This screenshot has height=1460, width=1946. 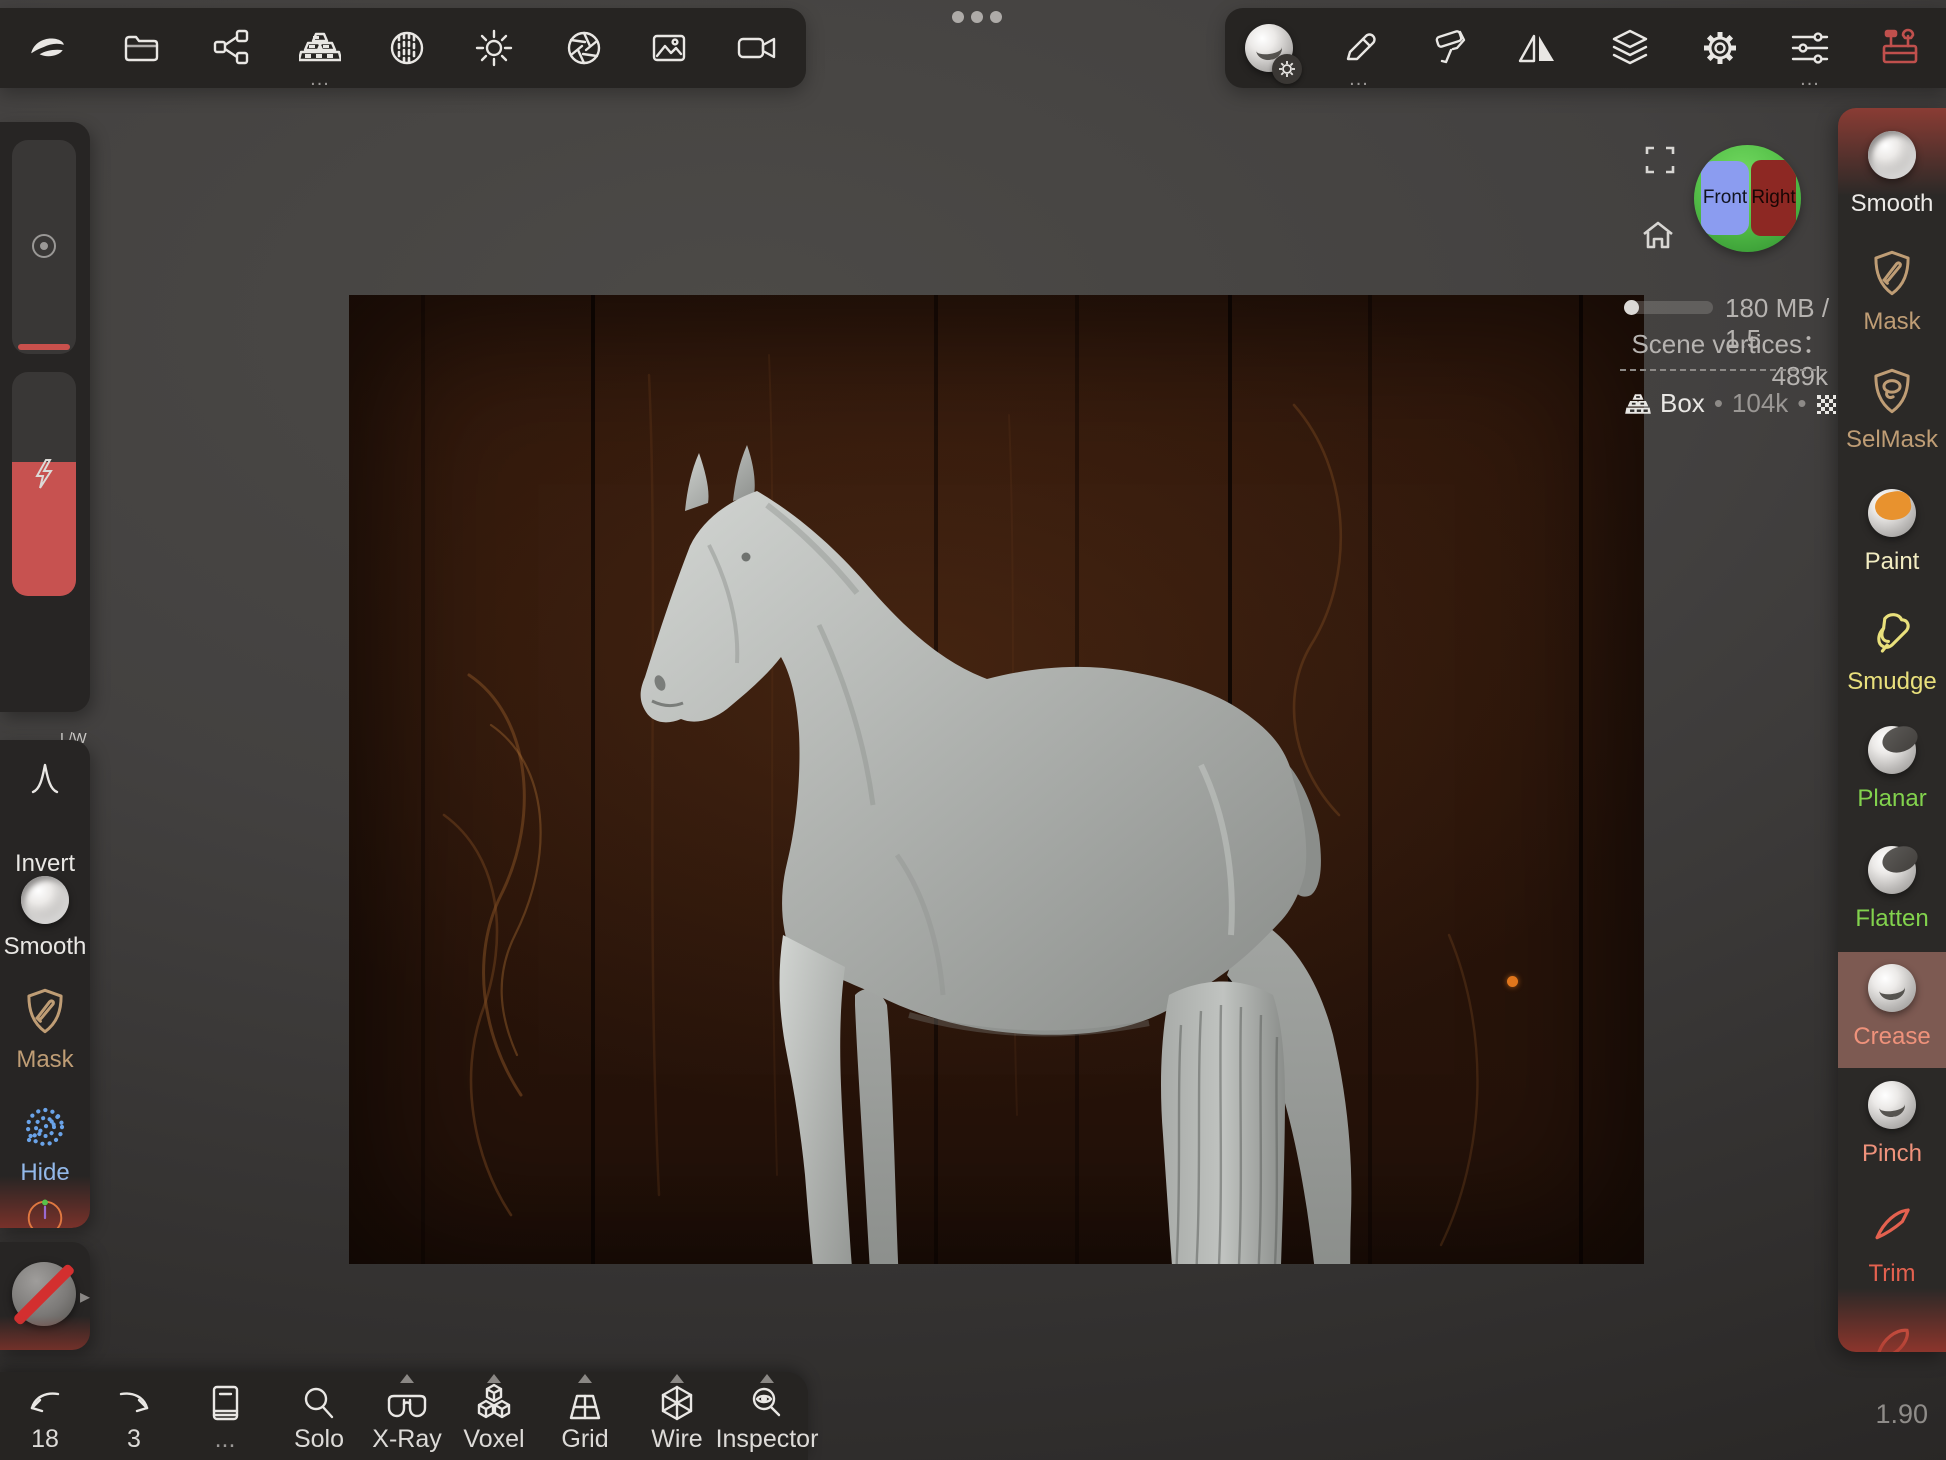 I want to click on nomad-logo-icon, so click(x=47, y=47).